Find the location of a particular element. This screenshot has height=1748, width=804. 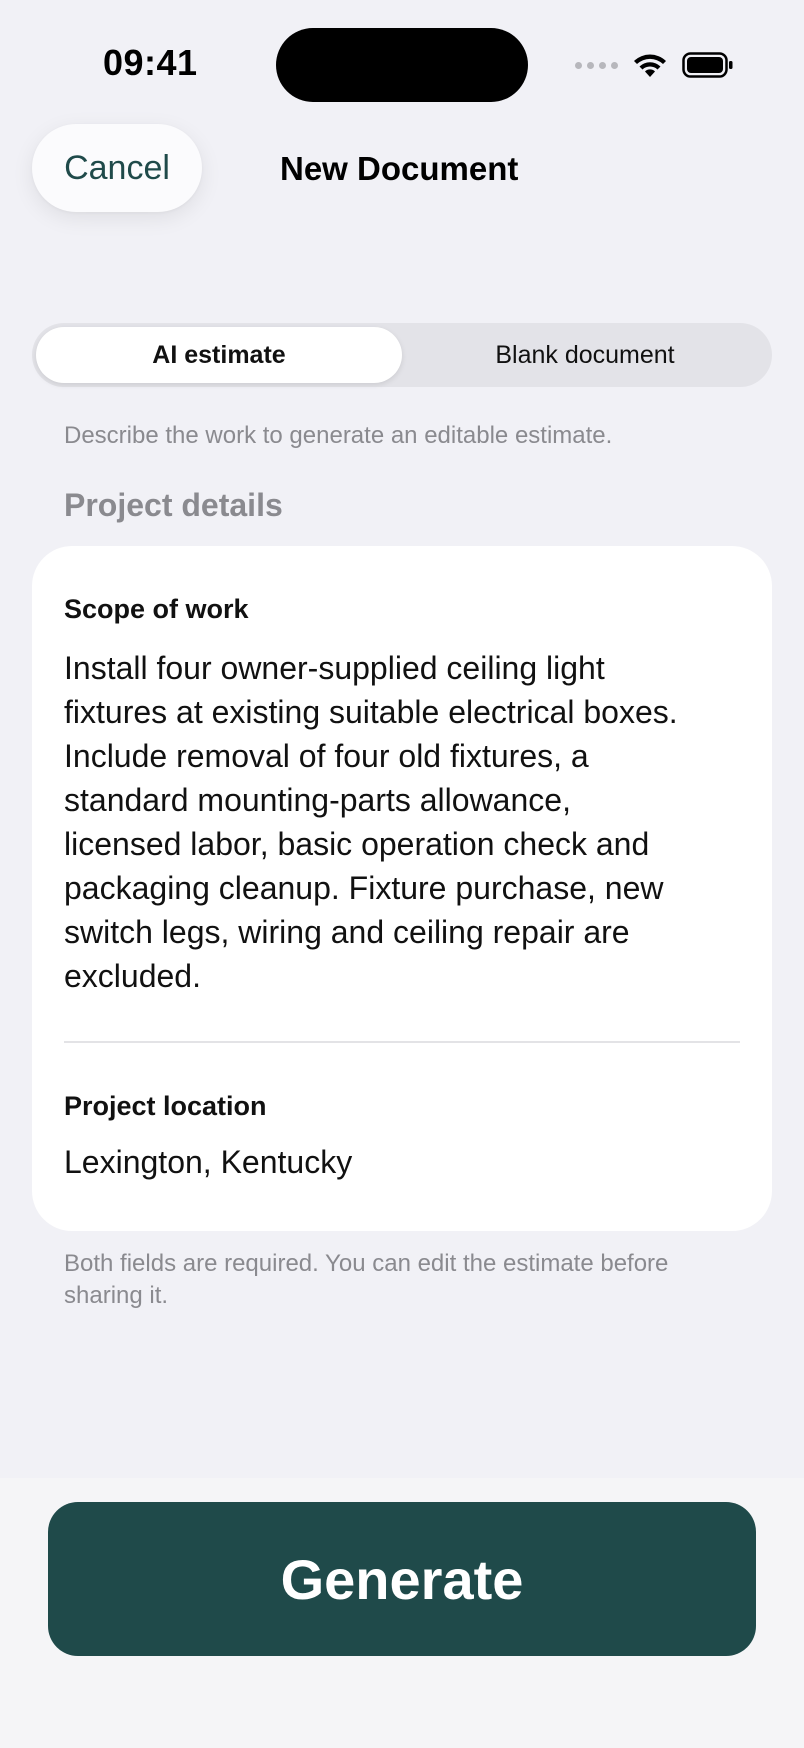

cancel-button: Cancel is located at coordinates (117, 168).